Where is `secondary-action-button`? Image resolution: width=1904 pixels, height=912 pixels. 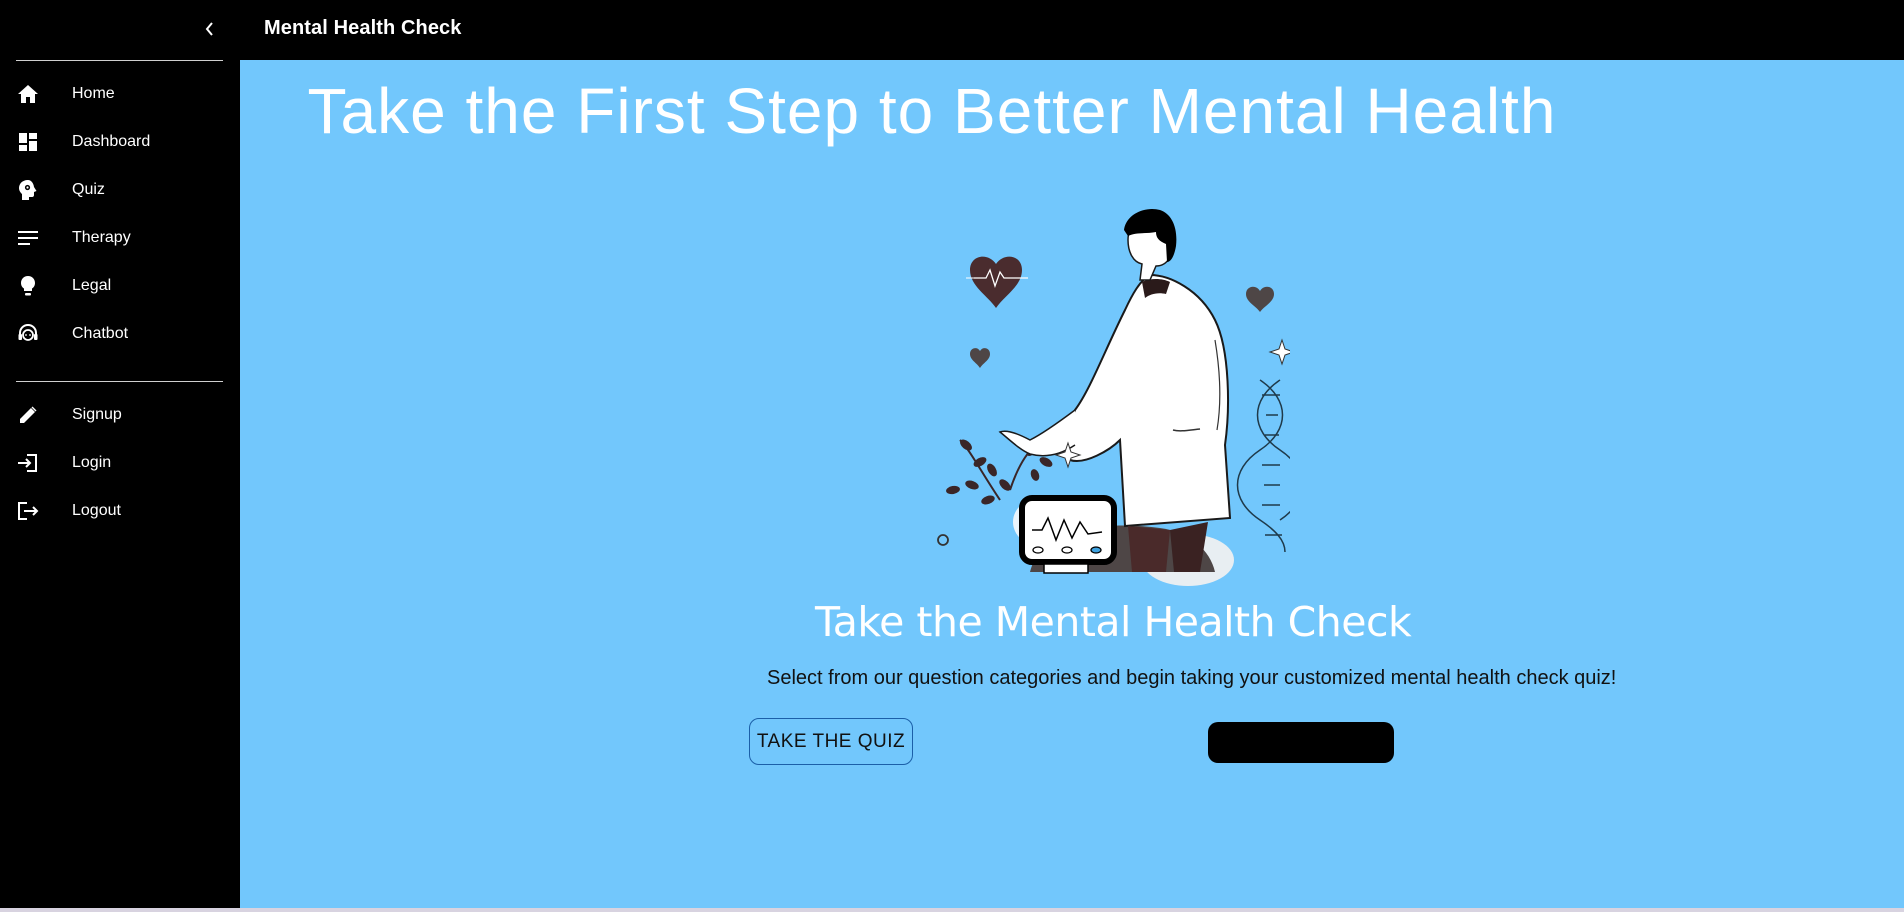 secondary-action-button is located at coordinates (1301, 742).